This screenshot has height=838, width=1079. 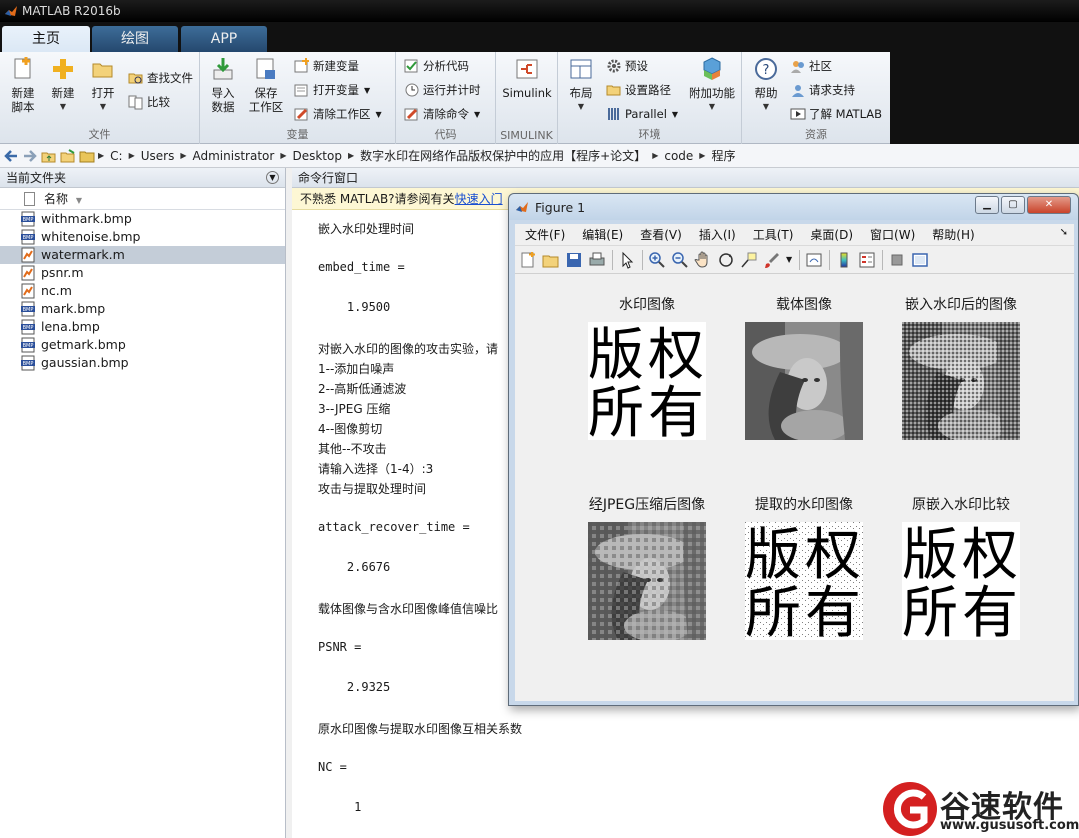 I want to click on getting-started-link: 快速入门, so click(x=479, y=199).